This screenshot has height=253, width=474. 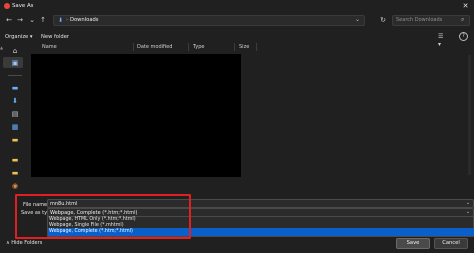 I want to click on search-placeholder: Search Downloads, so click(x=419, y=20).